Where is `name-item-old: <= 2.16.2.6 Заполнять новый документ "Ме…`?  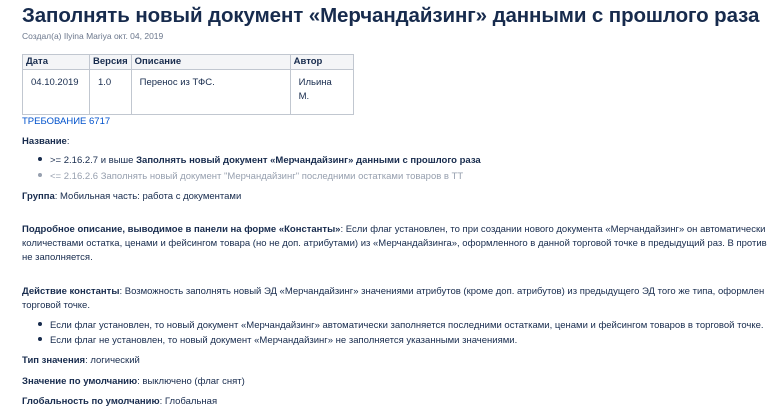
name-item-old: <= 2.16.2.6 Заполнять новый документ "Ме… is located at coordinates (257, 176).